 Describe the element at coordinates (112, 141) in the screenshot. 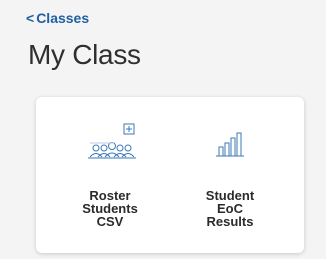

I see `add-roster-icon` at that location.